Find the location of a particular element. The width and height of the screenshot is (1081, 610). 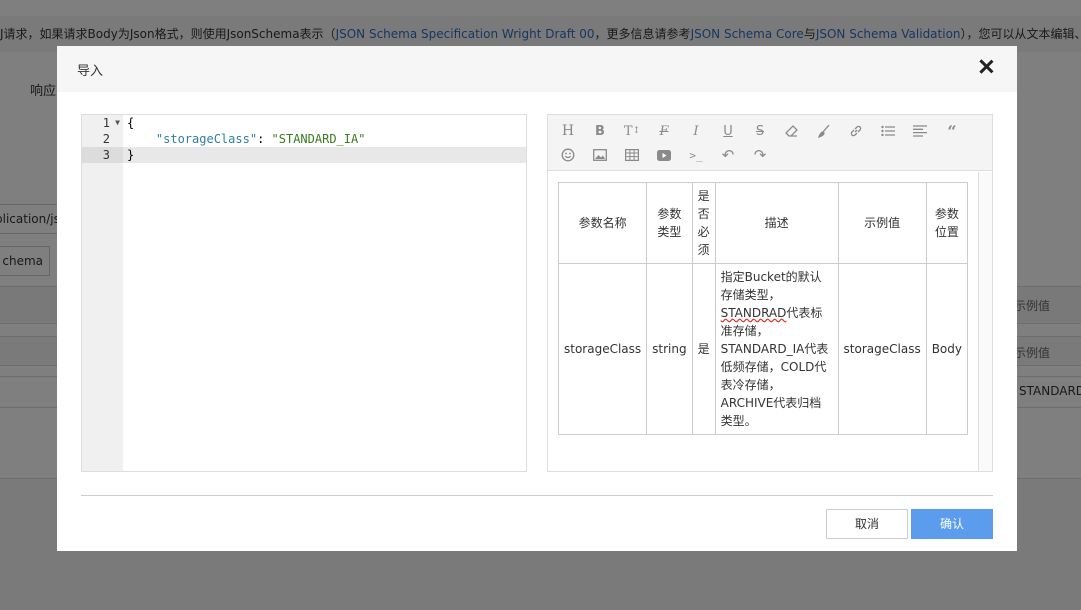

confirm-button: 确认 is located at coordinates (952, 524).